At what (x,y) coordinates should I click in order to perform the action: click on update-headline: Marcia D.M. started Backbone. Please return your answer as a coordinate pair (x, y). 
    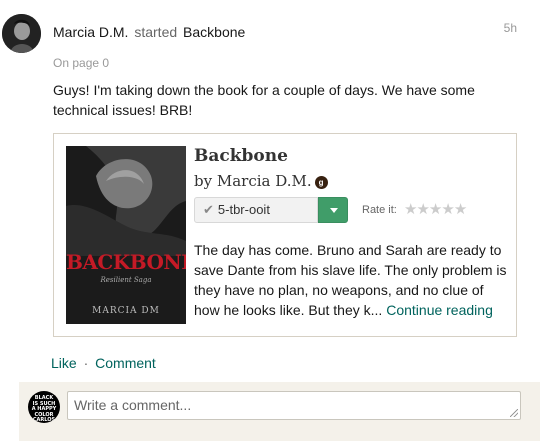
    Looking at the image, I should click on (149, 32).